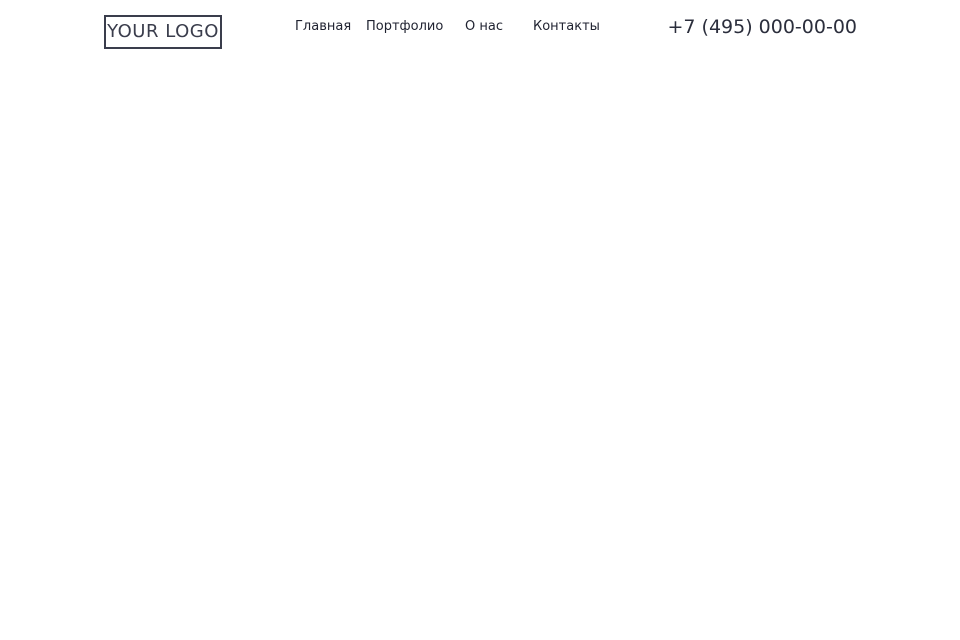 The image size is (960, 640). Describe the element at coordinates (404, 27) in the screenshot. I see `nav-item-portfolio: Портфолио` at that location.